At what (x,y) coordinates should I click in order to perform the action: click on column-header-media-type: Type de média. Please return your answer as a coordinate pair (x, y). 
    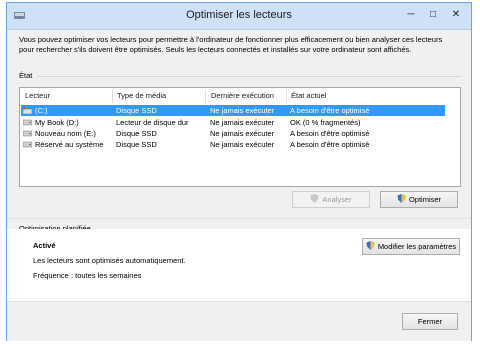
    Looking at the image, I should click on (141, 97).